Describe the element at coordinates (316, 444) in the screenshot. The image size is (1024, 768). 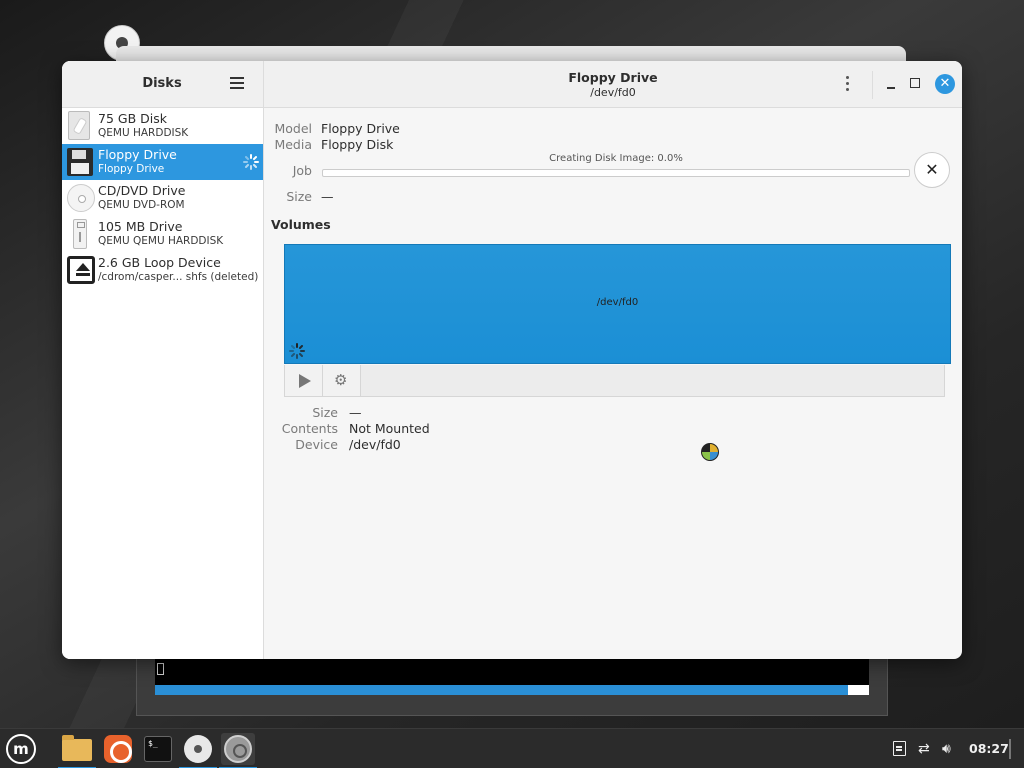
I see `volume-device-label: Device` at that location.